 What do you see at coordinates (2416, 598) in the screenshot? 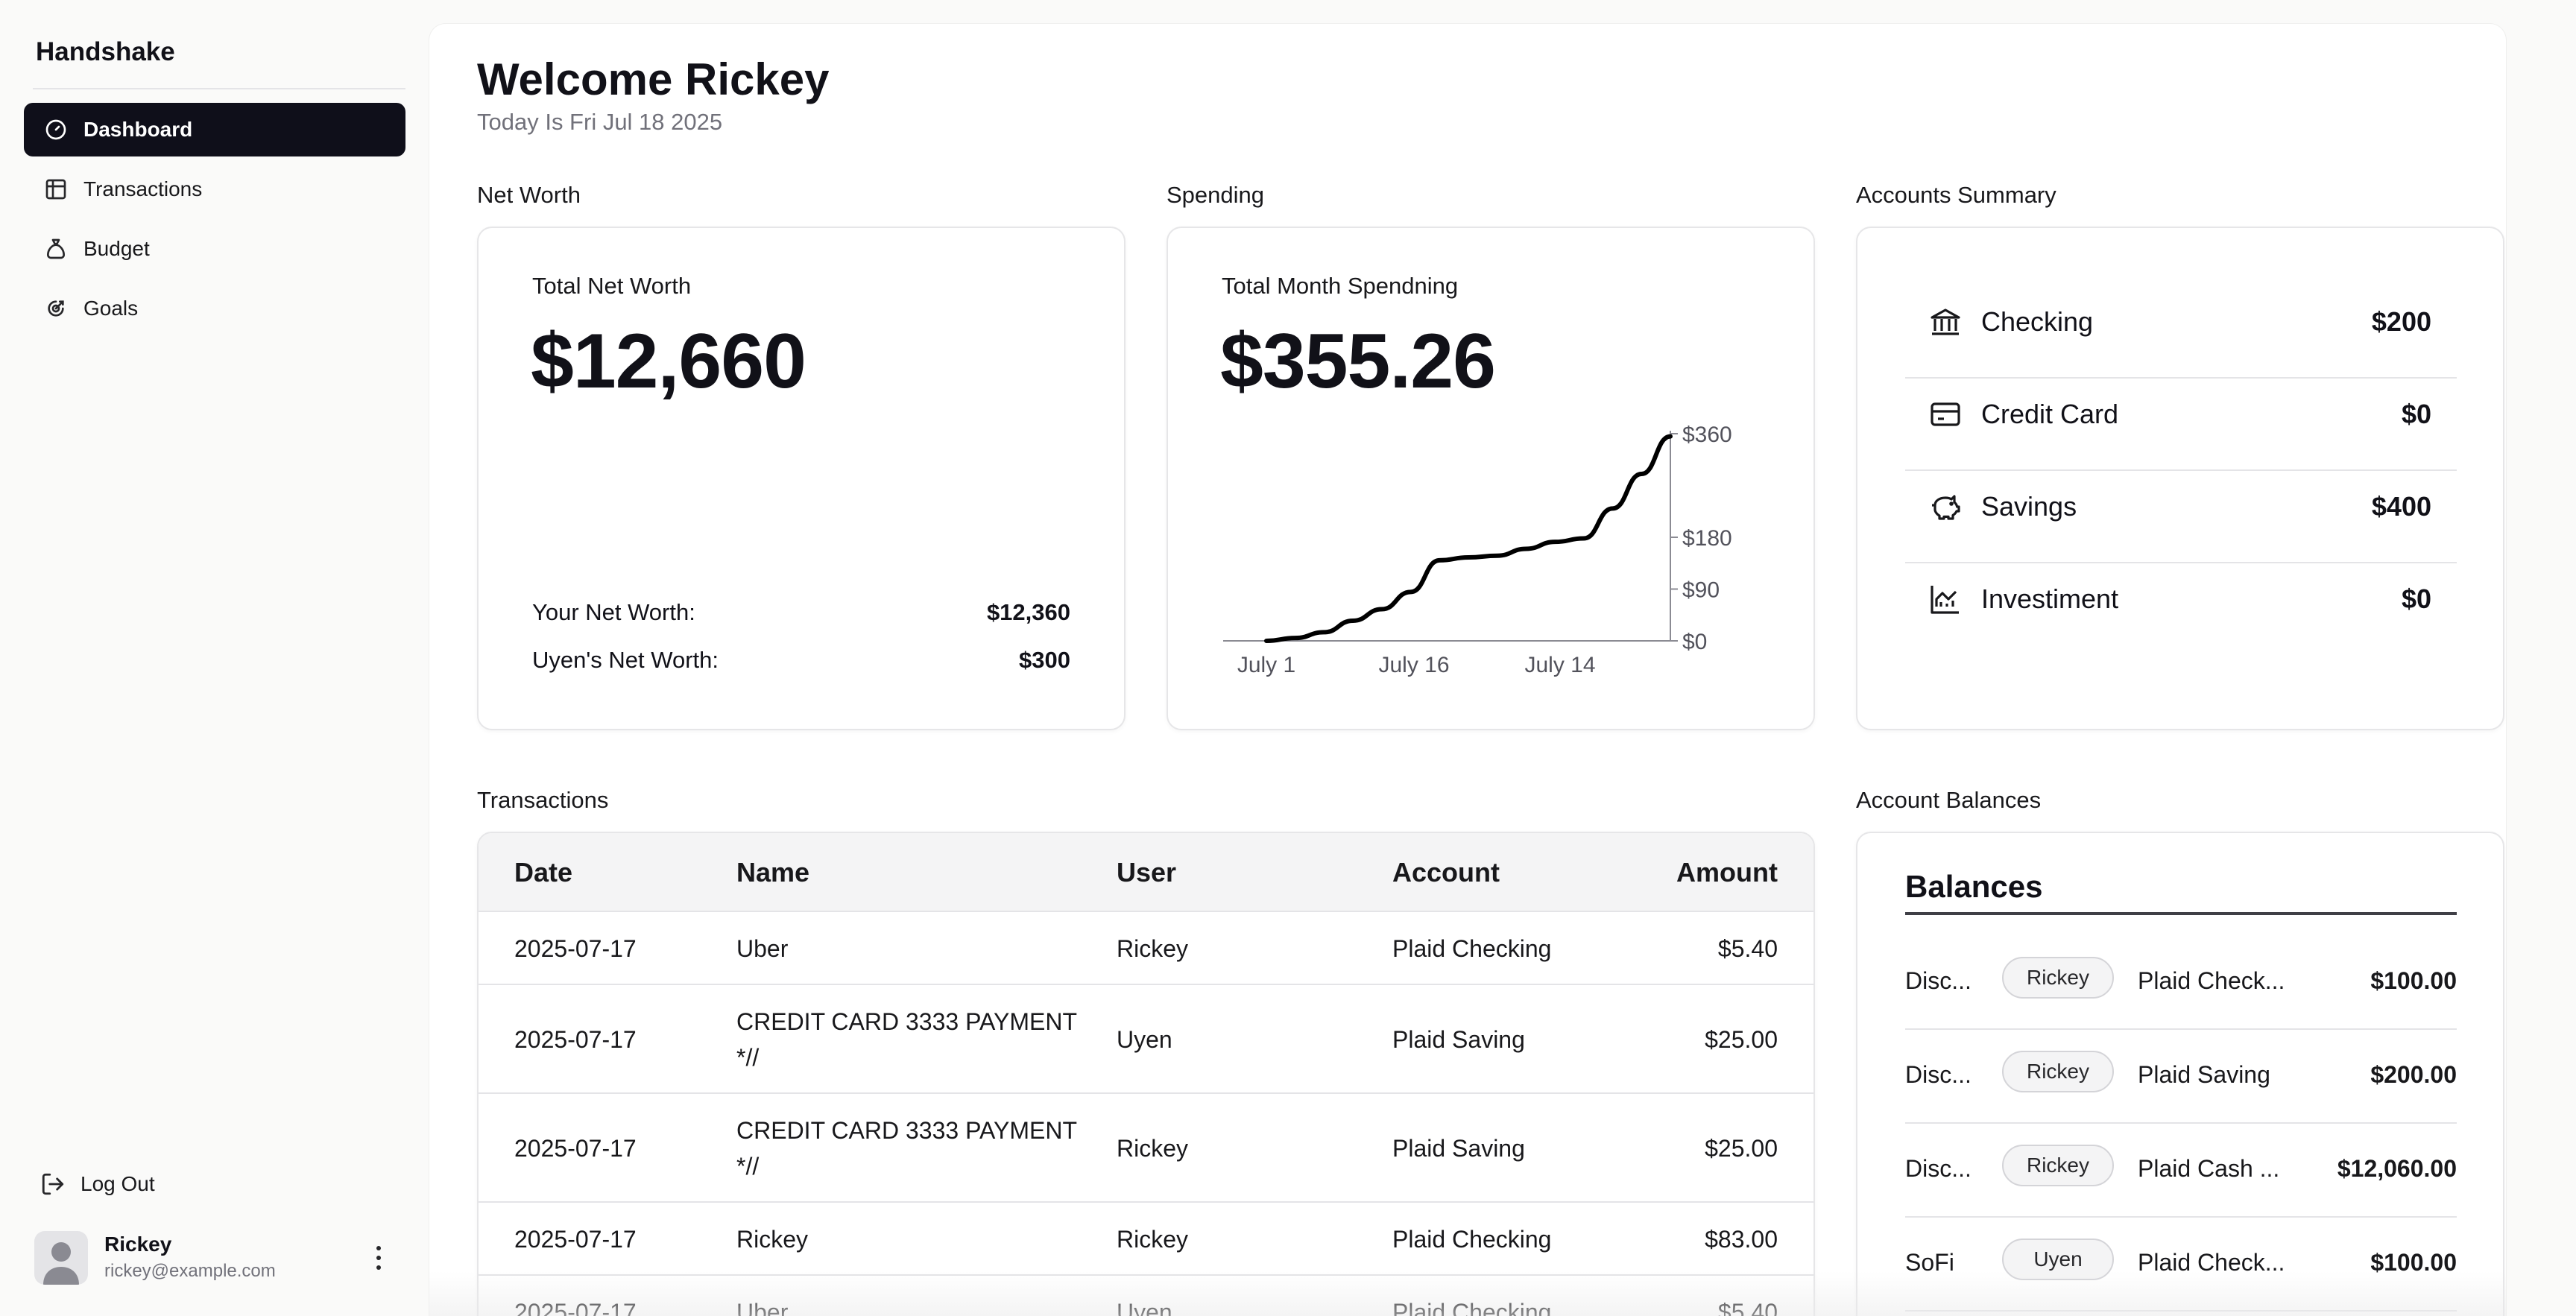
I see `account-value: $0` at bounding box center [2416, 598].